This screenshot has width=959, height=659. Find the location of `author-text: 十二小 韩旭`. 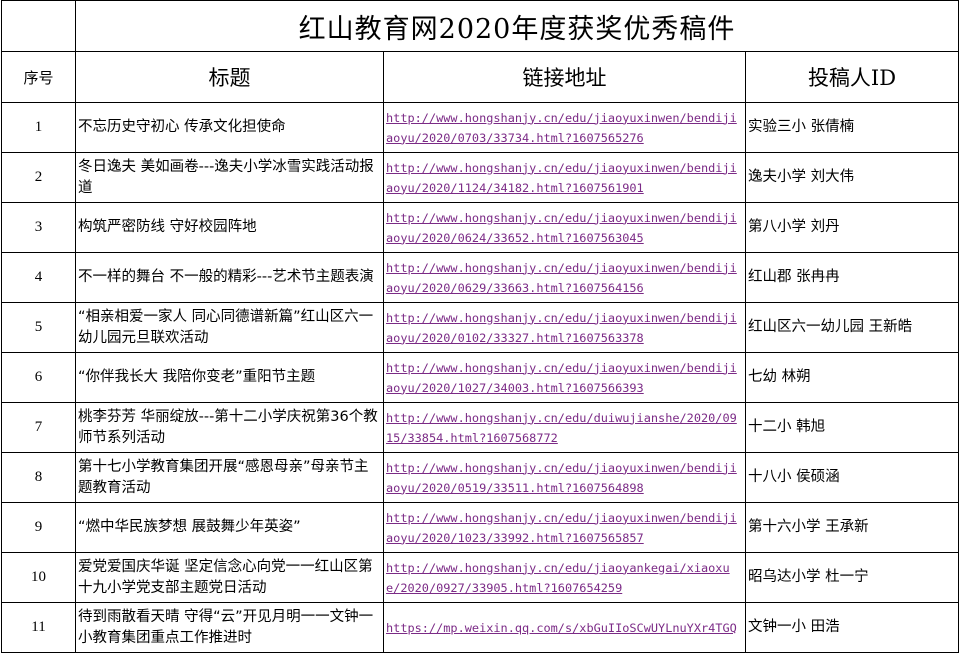

author-text: 十二小 韩旭 is located at coordinates (787, 427).